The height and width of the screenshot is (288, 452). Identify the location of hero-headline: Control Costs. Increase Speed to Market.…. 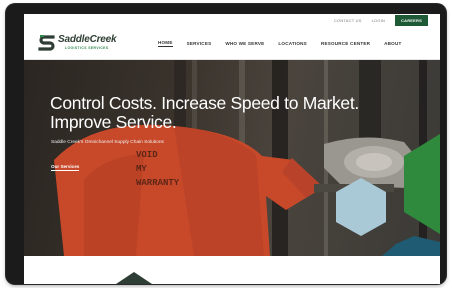
(204, 112).